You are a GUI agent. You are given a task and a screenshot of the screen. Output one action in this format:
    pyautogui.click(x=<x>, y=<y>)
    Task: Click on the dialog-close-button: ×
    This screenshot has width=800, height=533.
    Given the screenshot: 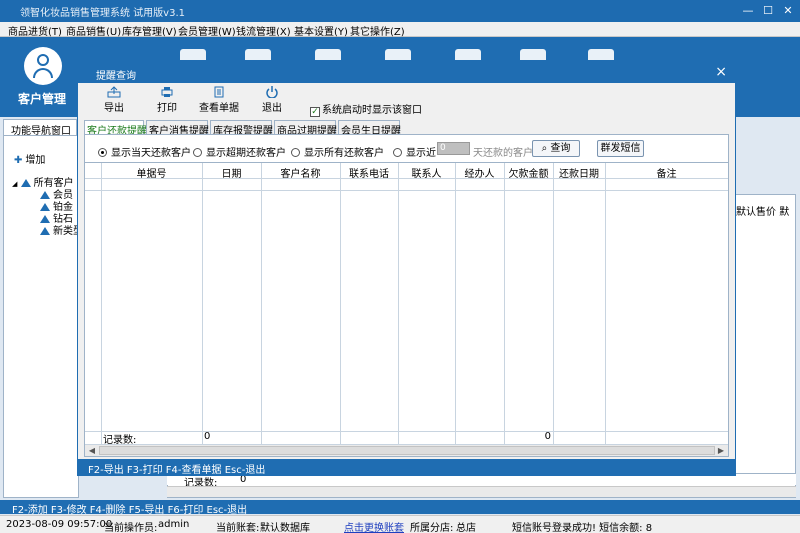 What is the action you would take?
    pyautogui.click(x=721, y=72)
    